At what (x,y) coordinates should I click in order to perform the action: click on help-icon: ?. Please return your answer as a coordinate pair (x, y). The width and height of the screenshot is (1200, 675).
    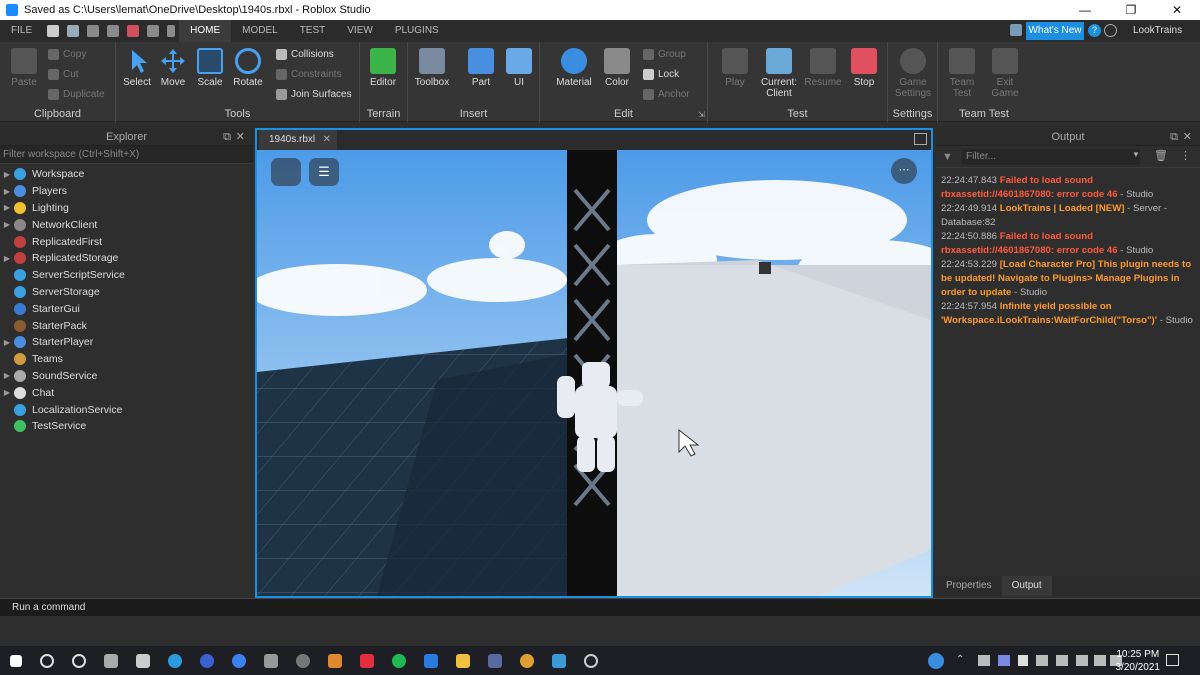
    Looking at the image, I should click on (1094, 30).